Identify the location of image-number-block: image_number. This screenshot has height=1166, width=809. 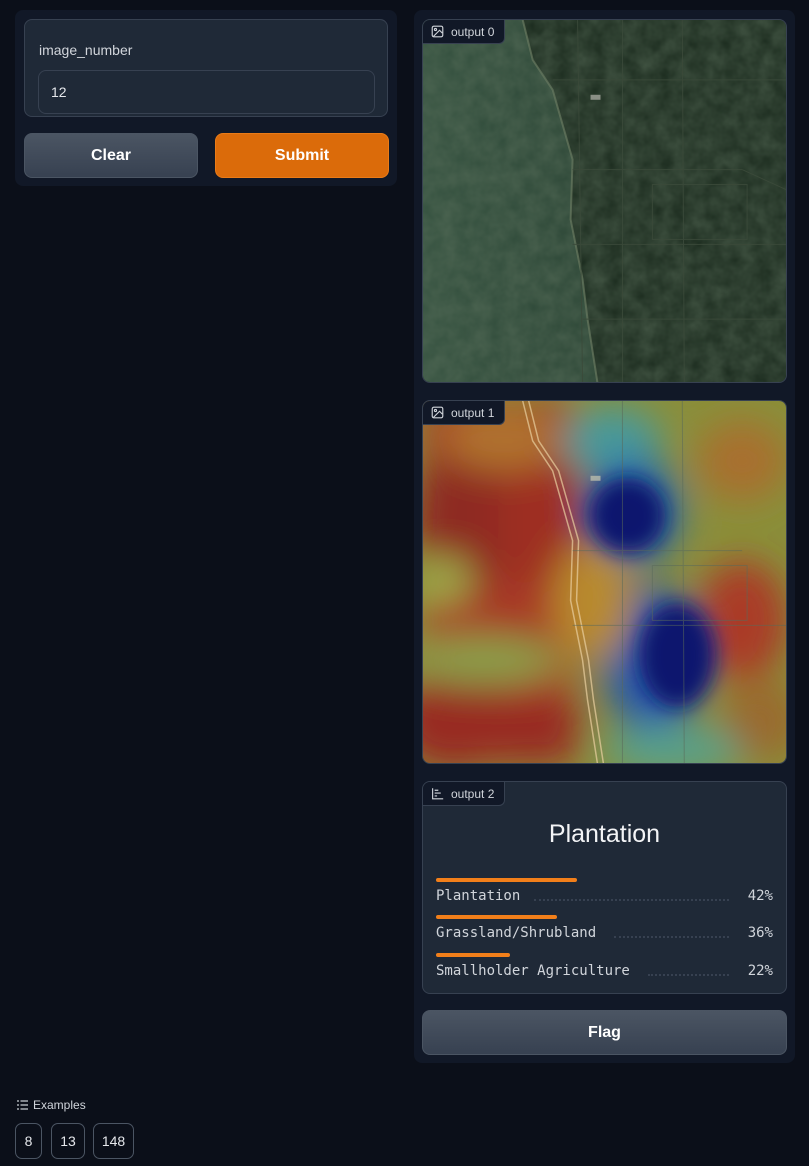
(206, 68).